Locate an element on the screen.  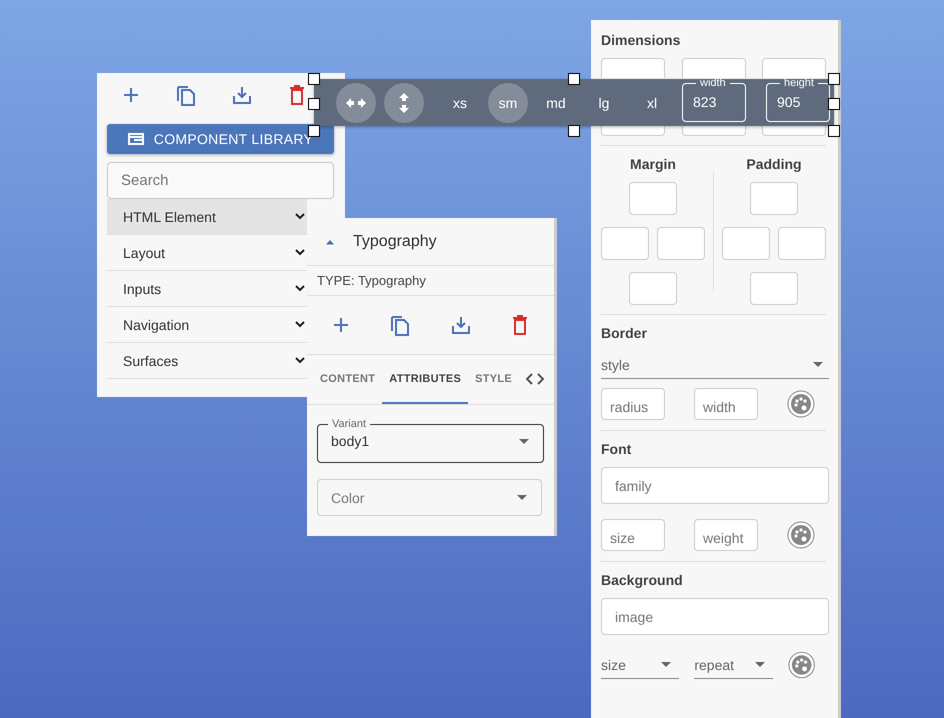
background-repeat-select: repeat is located at coordinates (733, 665).